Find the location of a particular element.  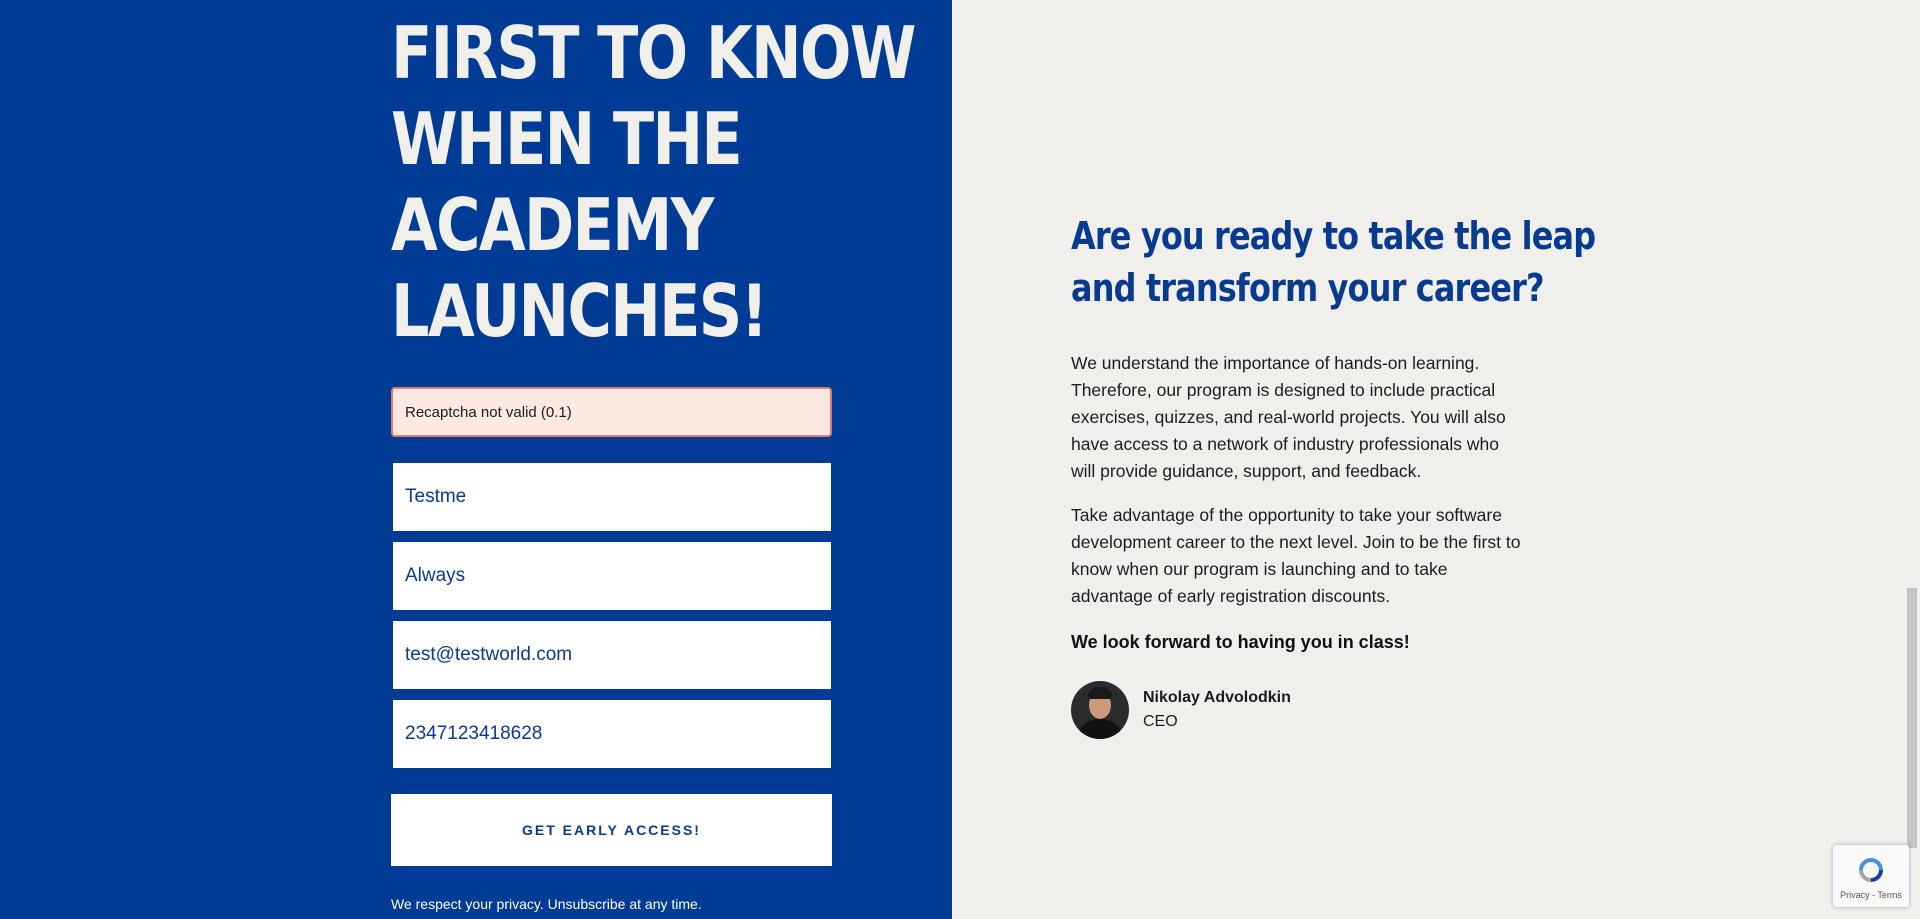

phone-field: 2347123418628 is located at coordinates (612, 734).